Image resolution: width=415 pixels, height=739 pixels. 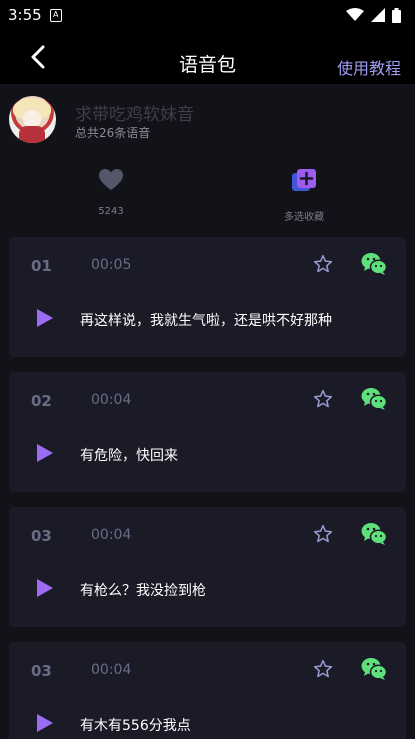 I want to click on voice-index: 01, so click(x=41, y=266).